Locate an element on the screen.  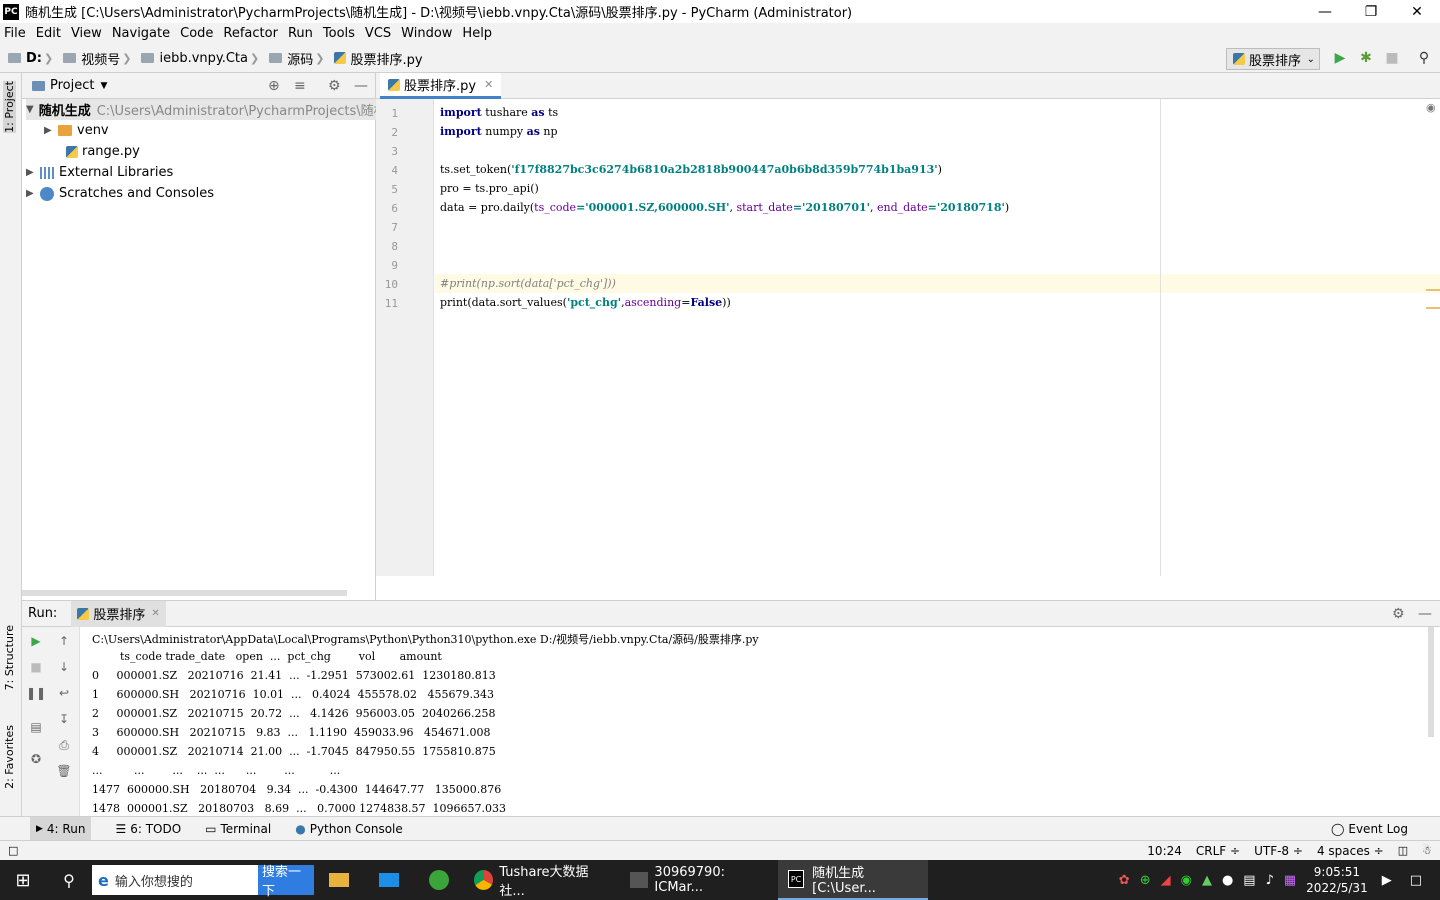
close-button: ✕ is located at coordinates (1417, 12).